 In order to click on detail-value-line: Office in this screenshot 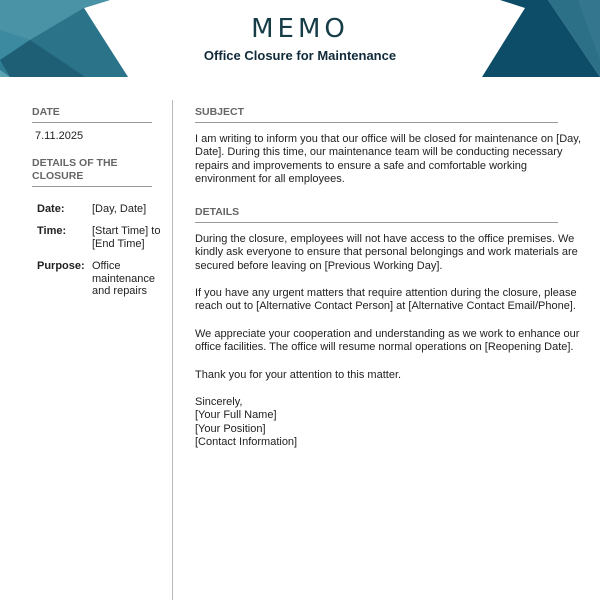, I will do `click(106, 266)`.